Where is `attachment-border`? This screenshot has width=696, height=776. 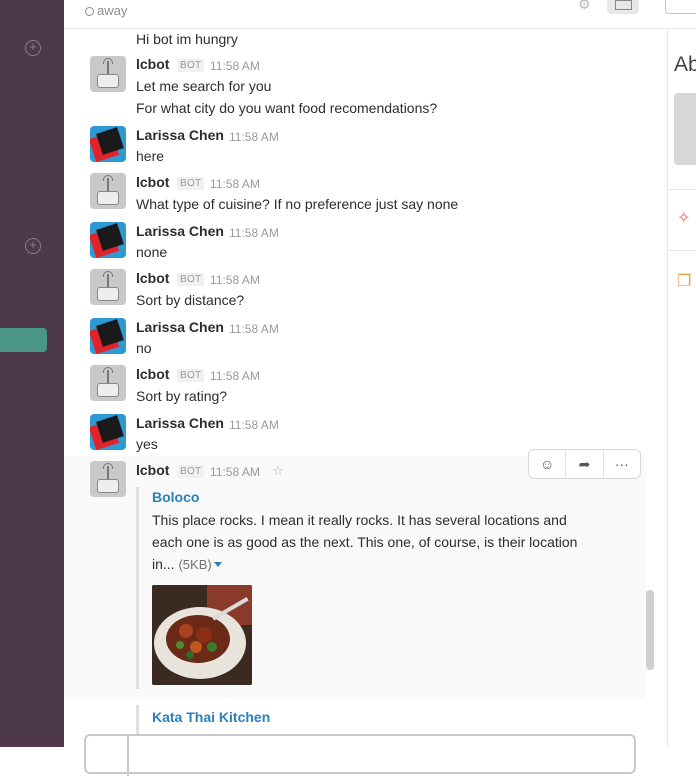 attachment-border is located at coordinates (137, 588).